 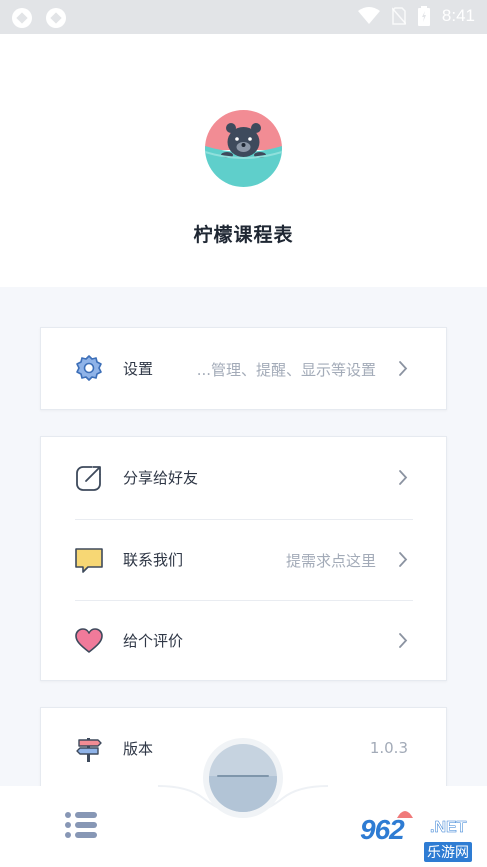 I want to click on settings-row: 设置 ...管理、提醒、显示等设置, so click(x=243, y=368).